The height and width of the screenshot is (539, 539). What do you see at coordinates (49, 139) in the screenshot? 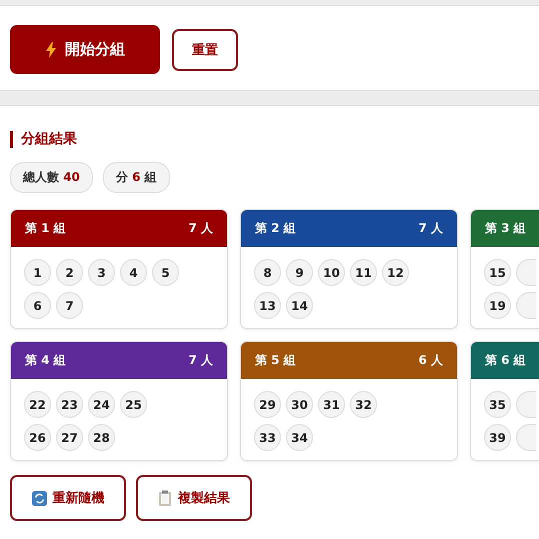
I see `section-title: 分組結果` at bounding box center [49, 139].